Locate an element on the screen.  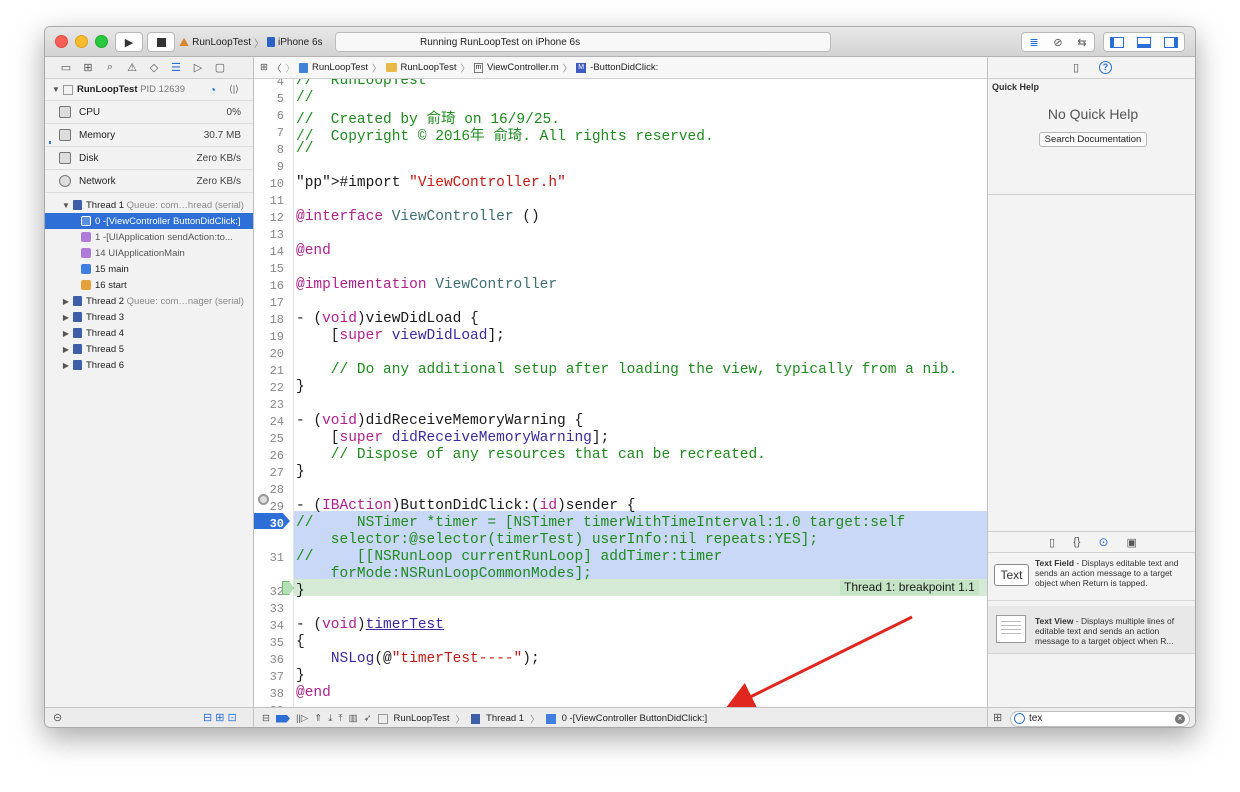
gauge-network: Network Zero KB/s is located at coordinates (149, 181).